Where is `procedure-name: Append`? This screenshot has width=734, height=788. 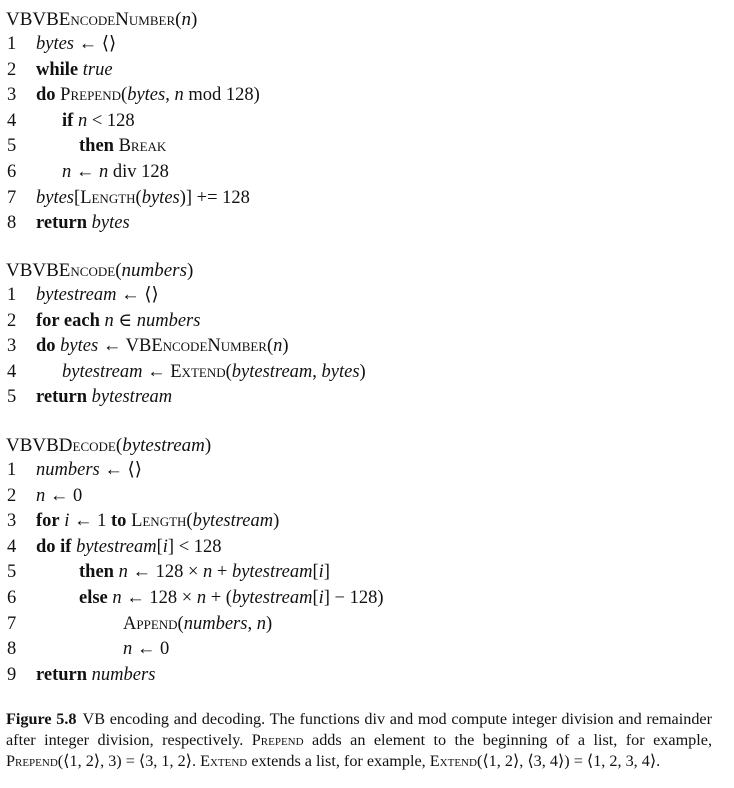
procedure-name: Append is located at coordinates (150, 623).